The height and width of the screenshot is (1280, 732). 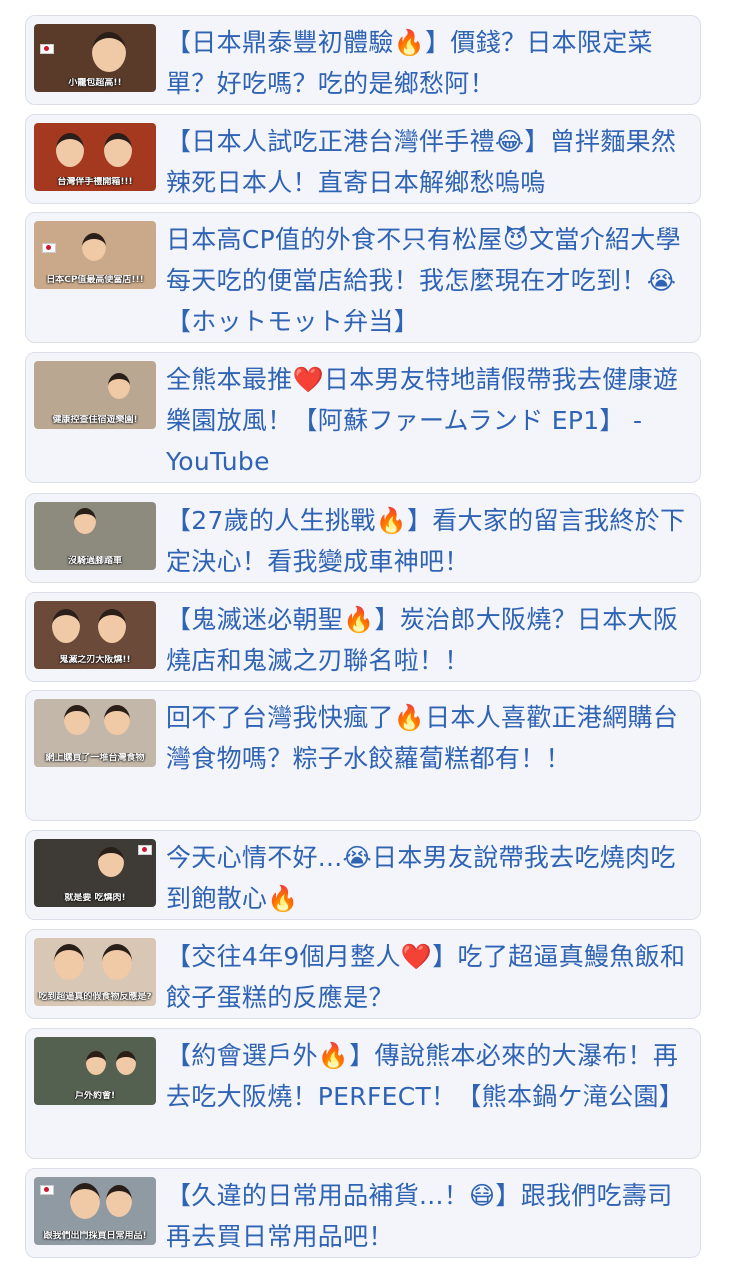 What do you see at coordinates (95, 1211) in the screenshot?
I see `video-thumbnail: 跟我們出門採買日常用品!` at bounding box center [95, 1211].